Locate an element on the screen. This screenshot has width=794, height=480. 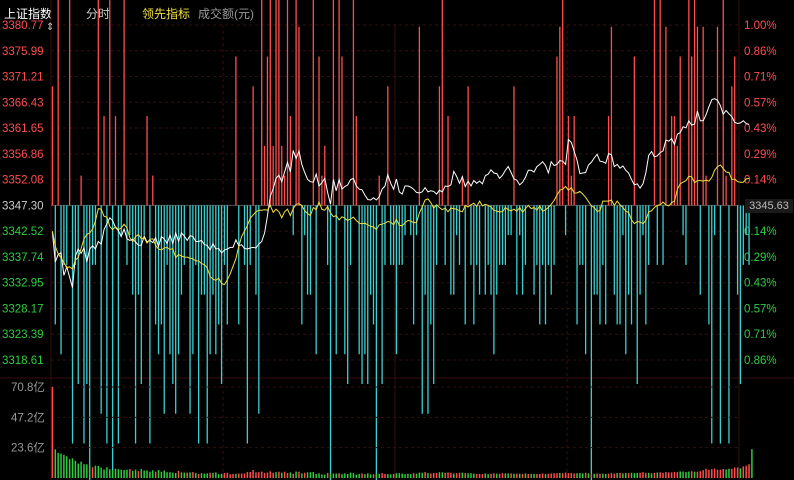
price-tick-label: 3337.74 is located at coordinates (23, 258).